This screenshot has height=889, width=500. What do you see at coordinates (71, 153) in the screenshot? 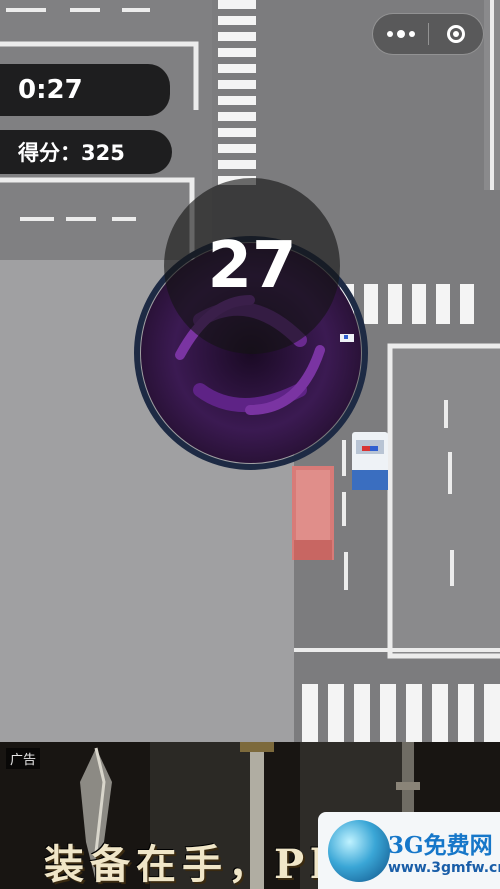
I see `score-text: 得分：325` at bounding box center [71, 153].